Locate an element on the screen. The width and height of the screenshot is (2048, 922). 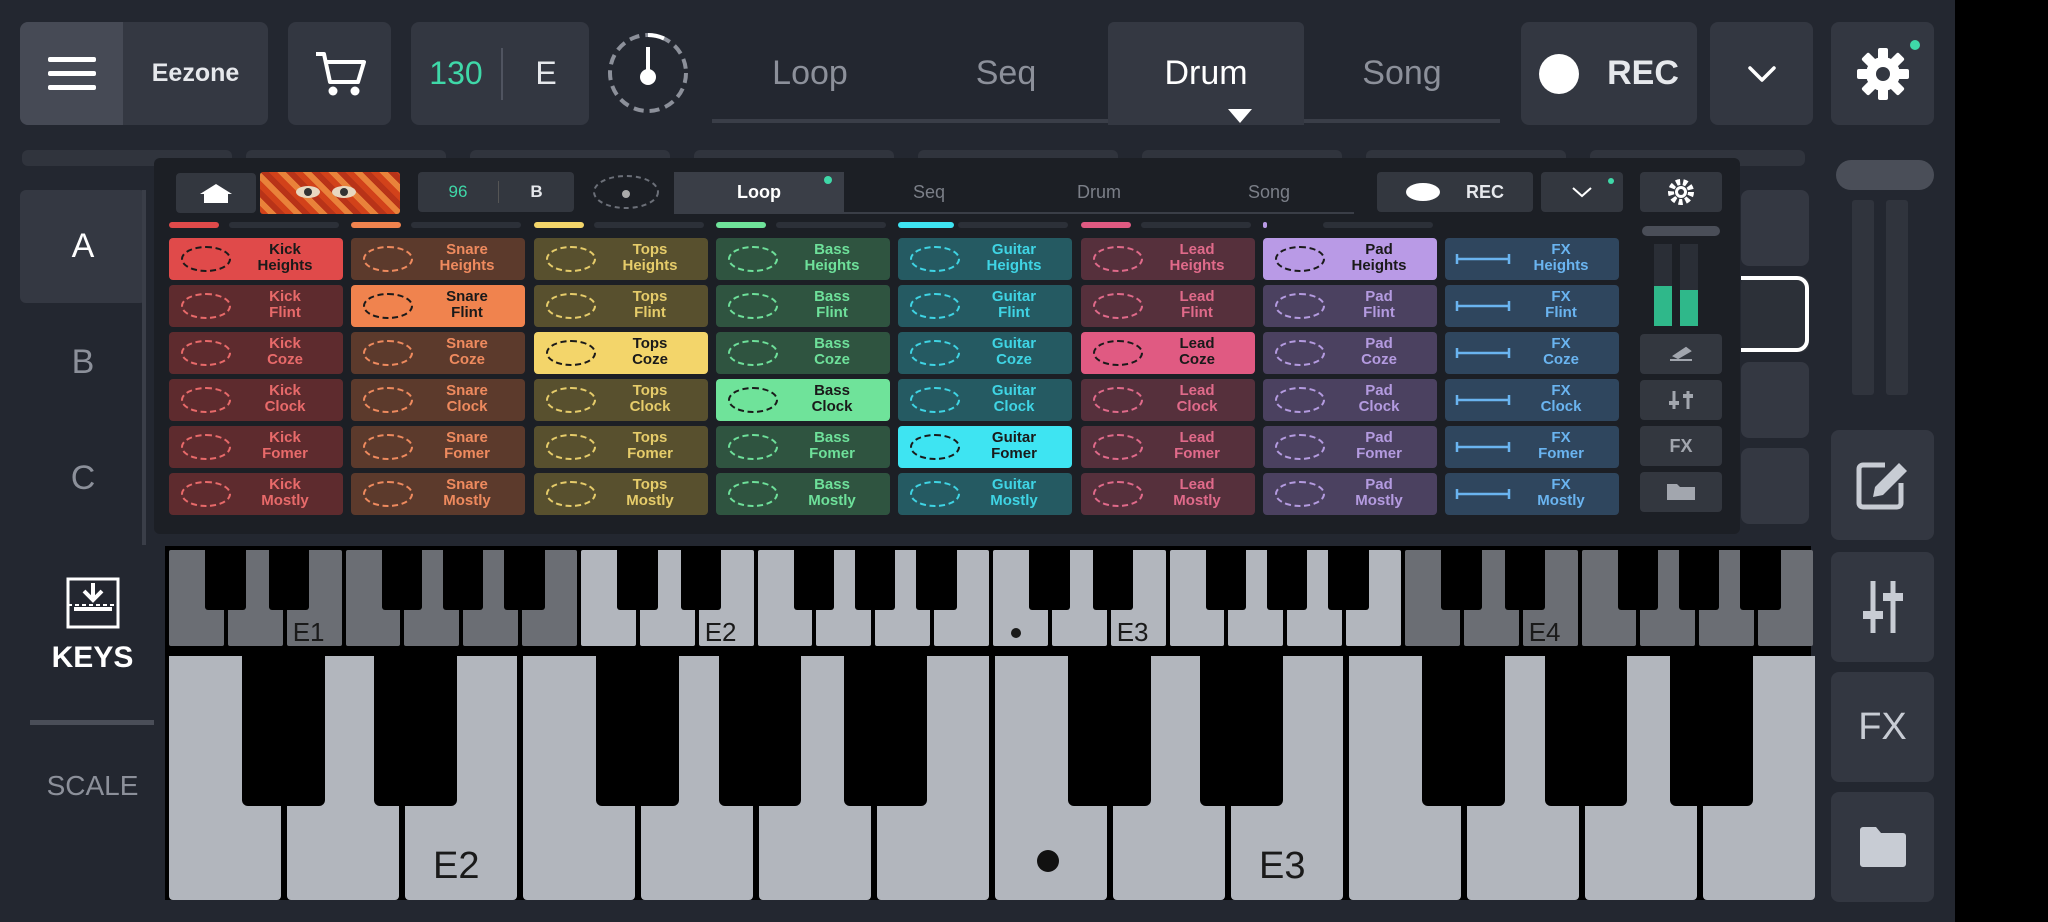
column-activity-track is located at coordinates (284, 225).